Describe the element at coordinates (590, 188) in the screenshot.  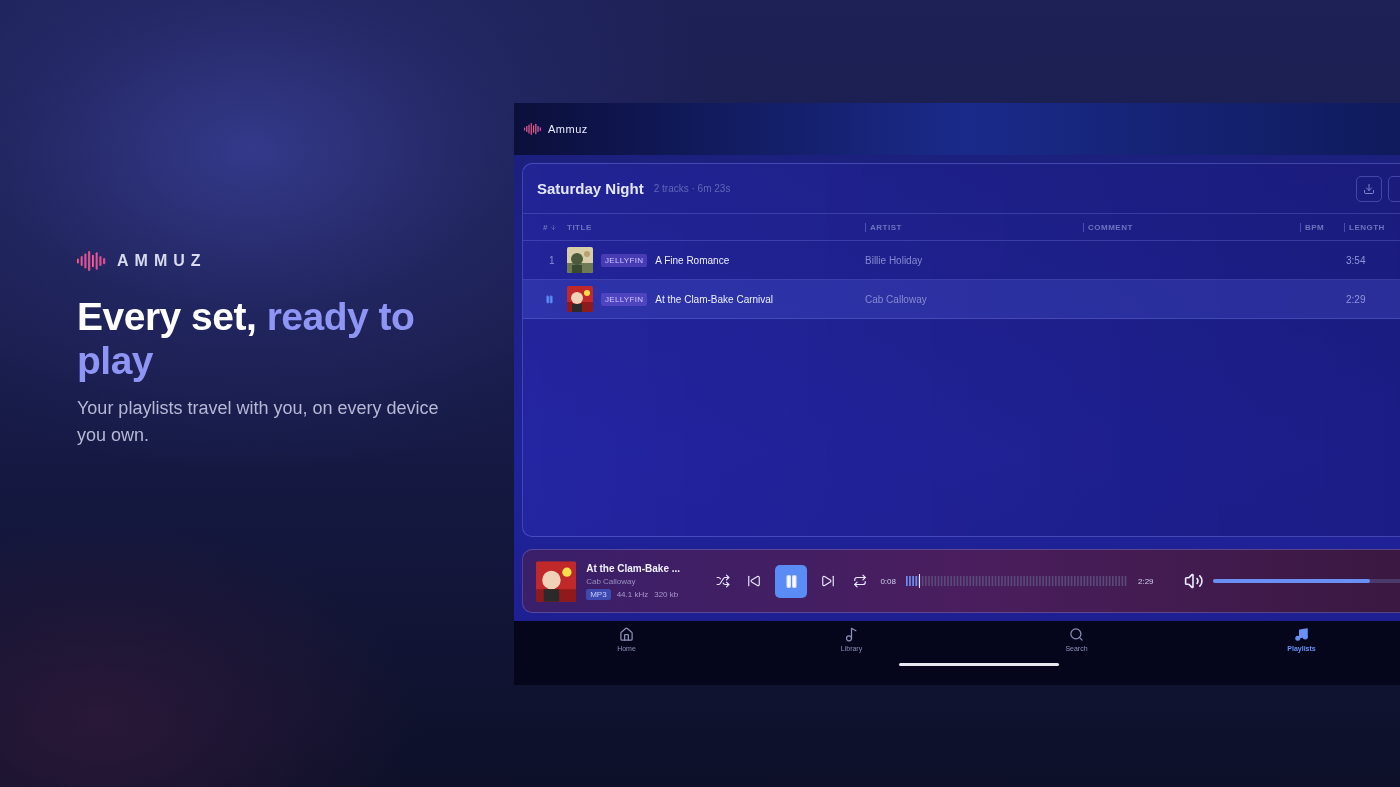
I see `playlist-title: Saturday Night` at that location.